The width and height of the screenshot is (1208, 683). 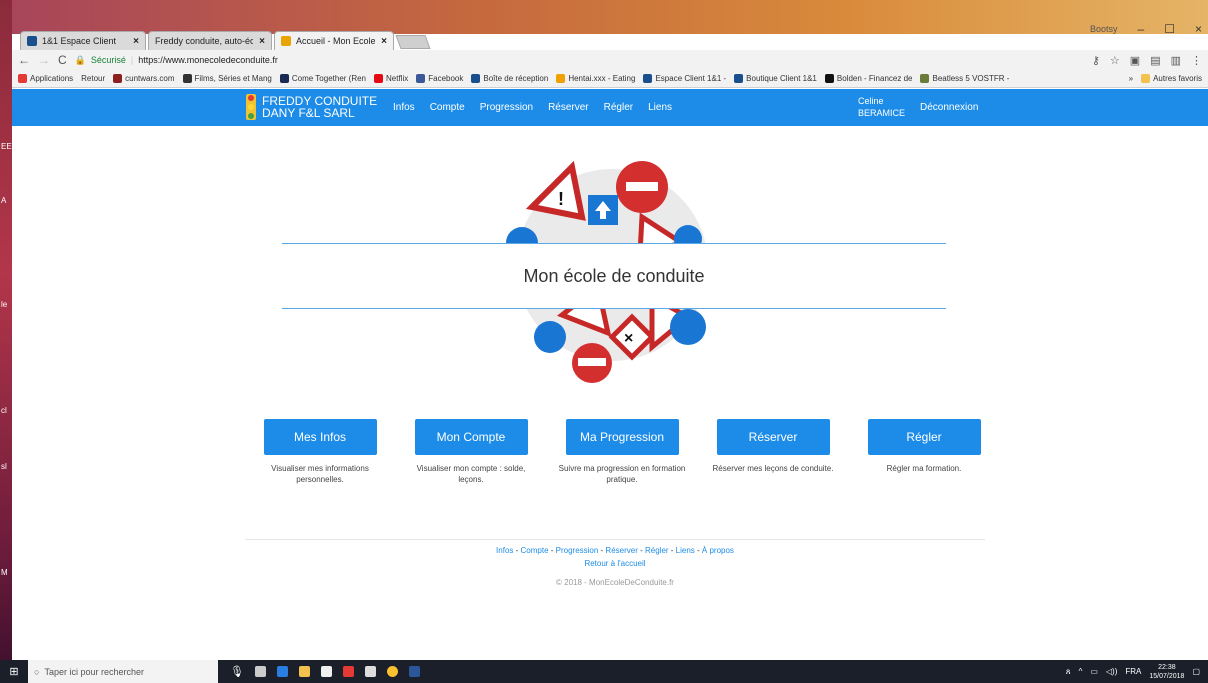 What do you see at coordinates (348, 671) in the screenshot?
I see `app-icon` at bounding box center [348, 671].